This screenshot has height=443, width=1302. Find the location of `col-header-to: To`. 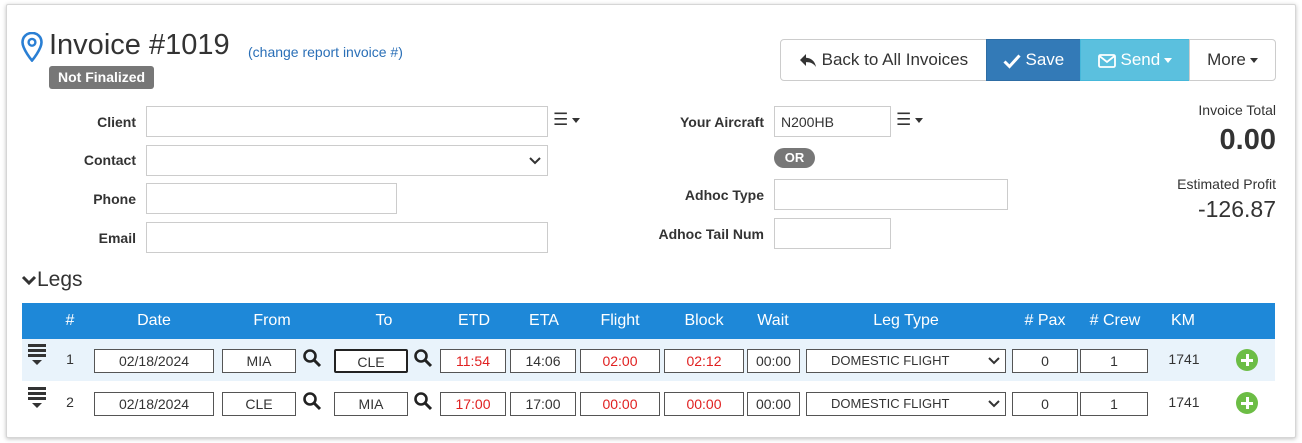

col-header-to: To is located at coordinates (384, 320).